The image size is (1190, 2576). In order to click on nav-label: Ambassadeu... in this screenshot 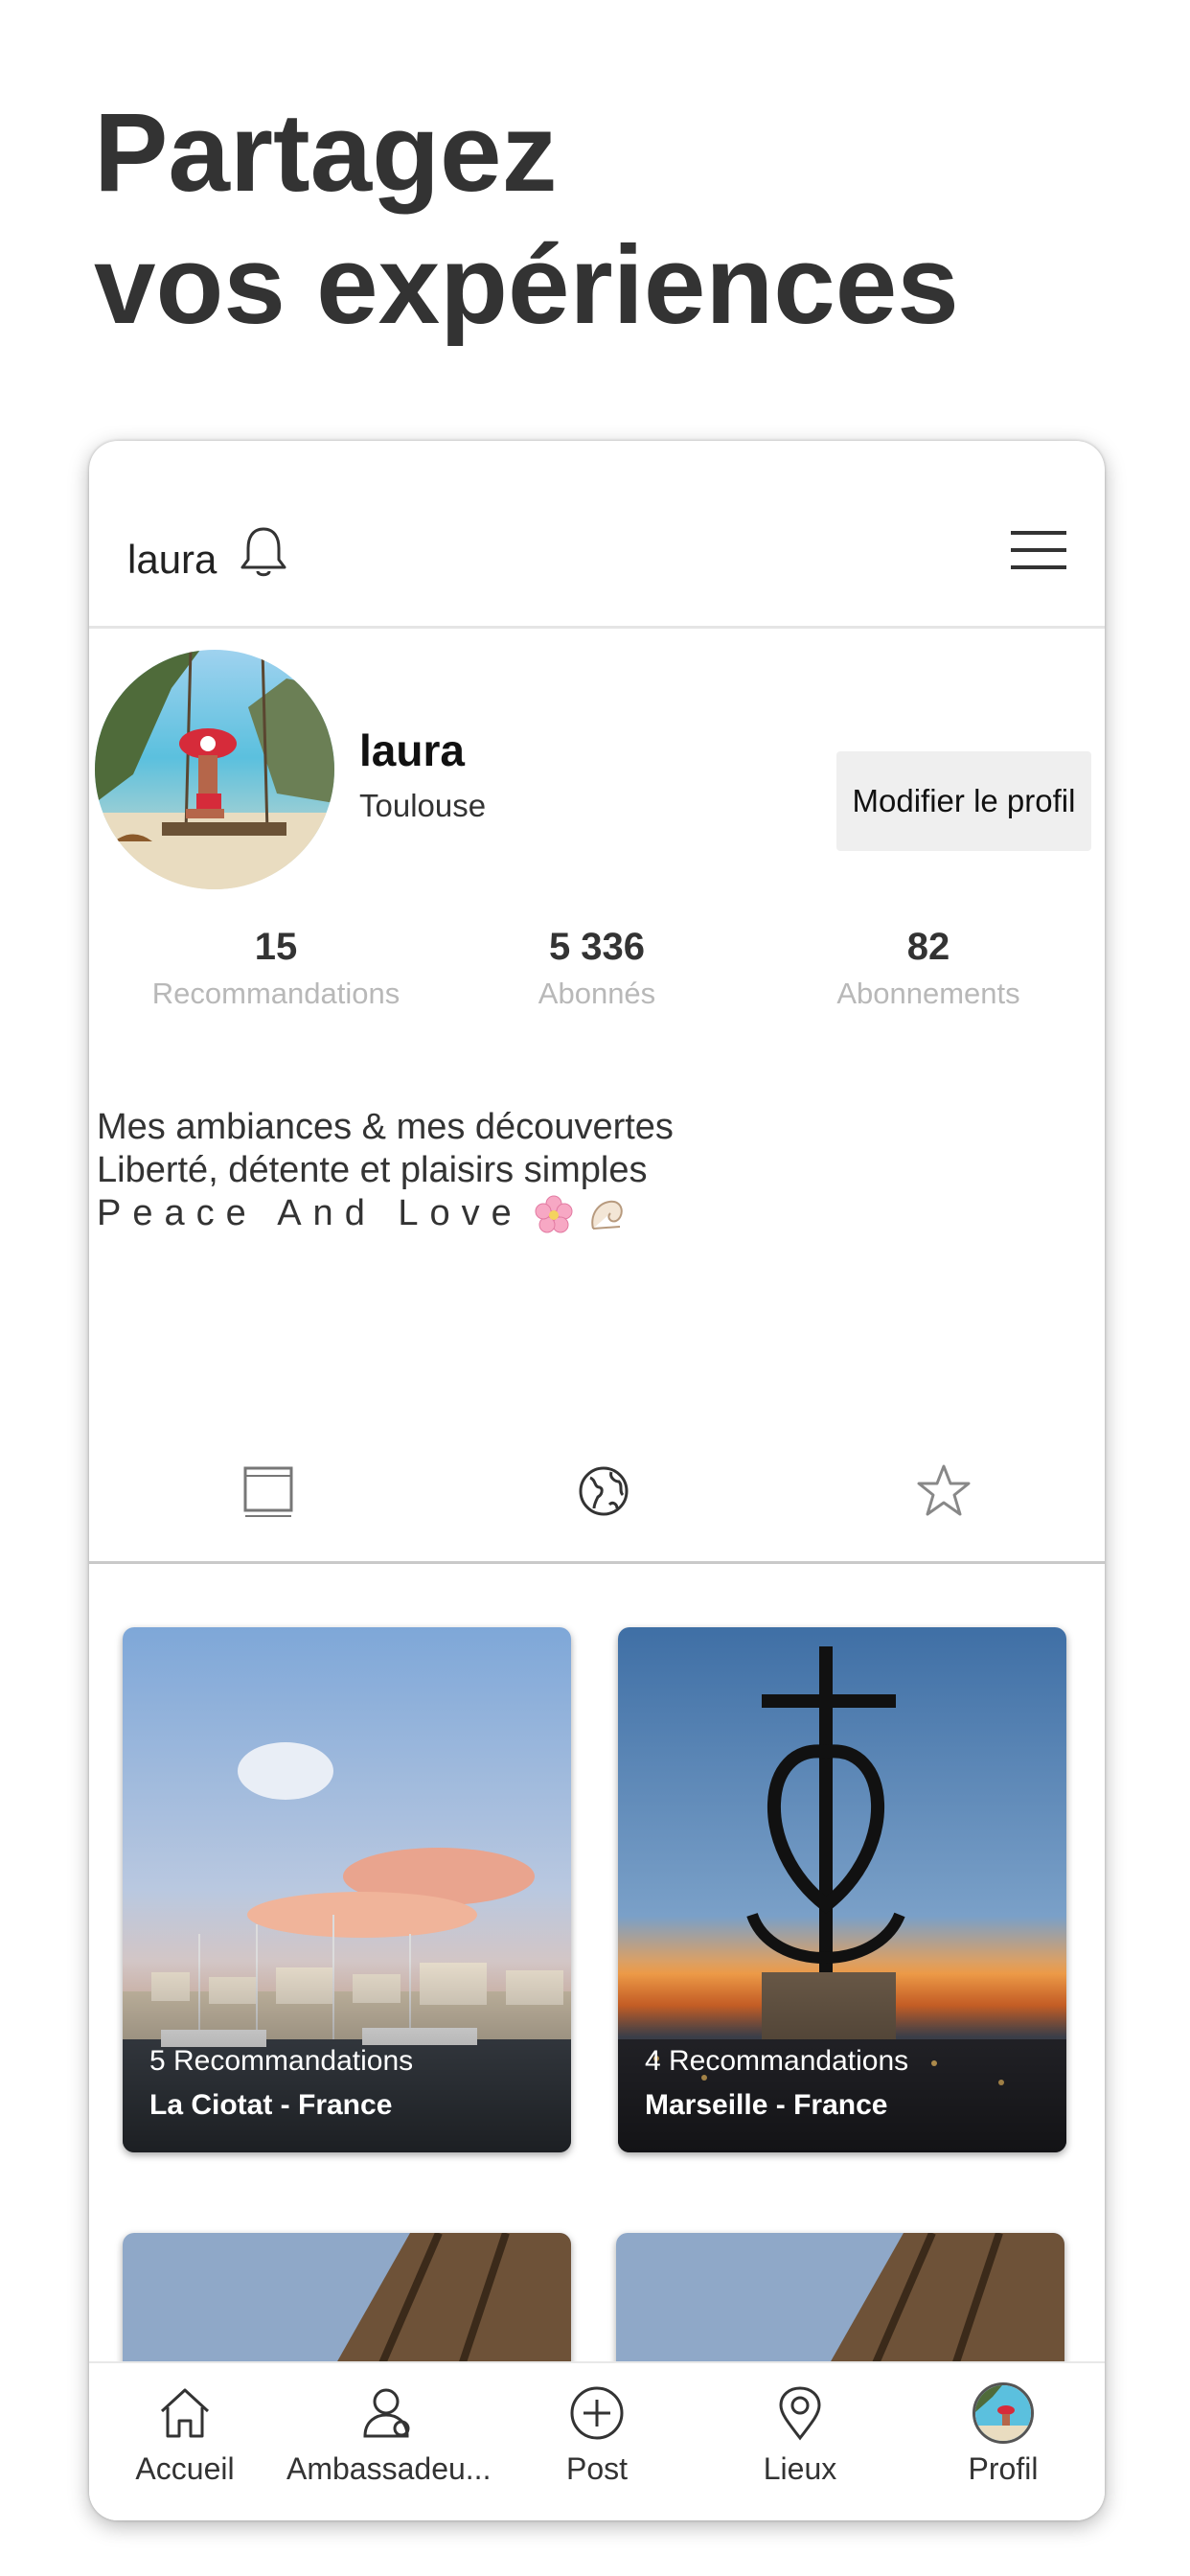, I will do `click(389, 2468)`.